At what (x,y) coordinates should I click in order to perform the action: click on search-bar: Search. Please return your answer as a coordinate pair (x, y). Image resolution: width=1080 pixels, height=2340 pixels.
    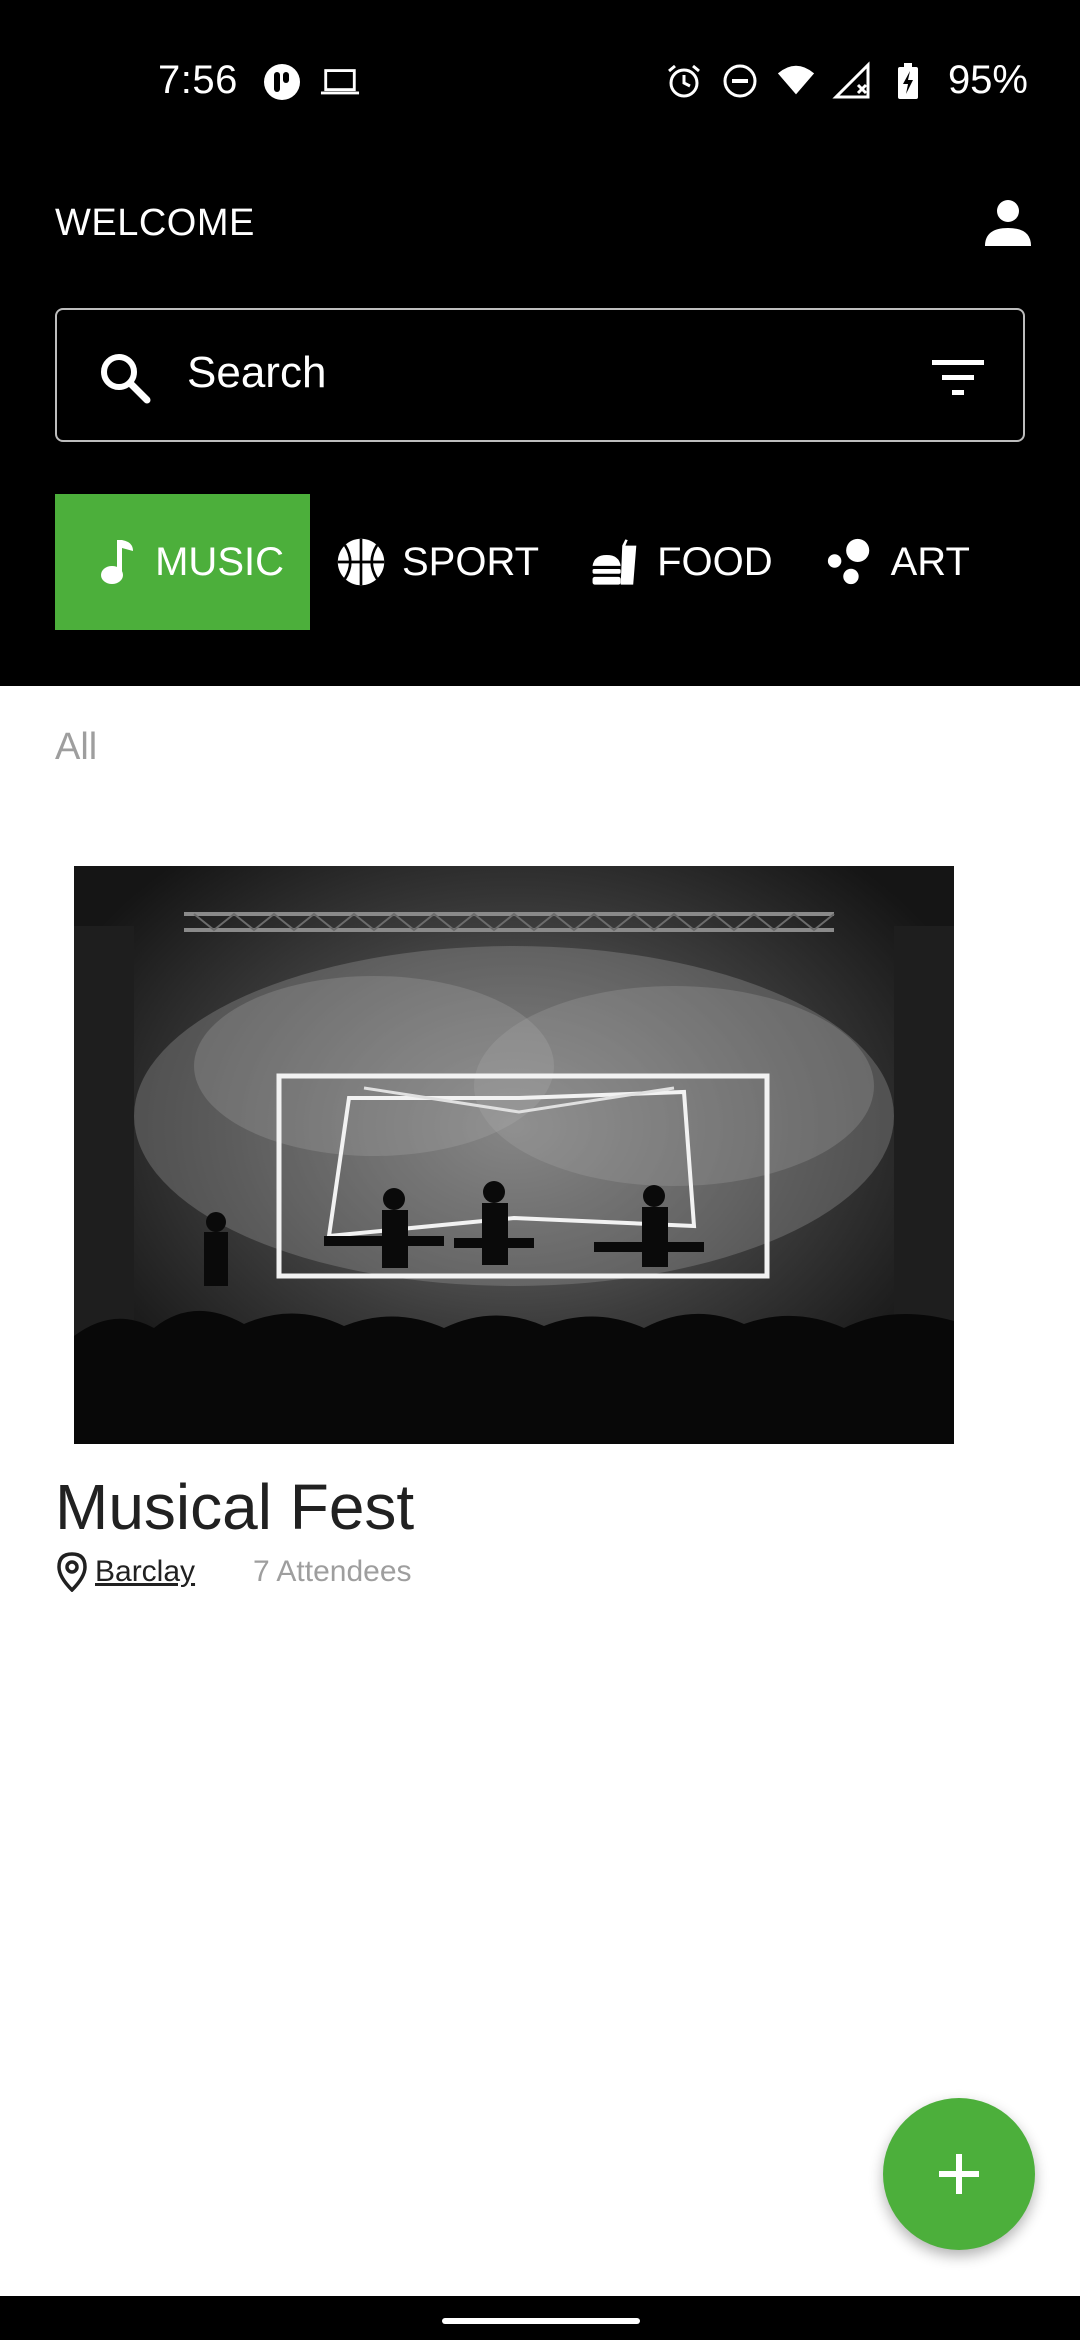
    Looking at the image, I should click on (540, 375).